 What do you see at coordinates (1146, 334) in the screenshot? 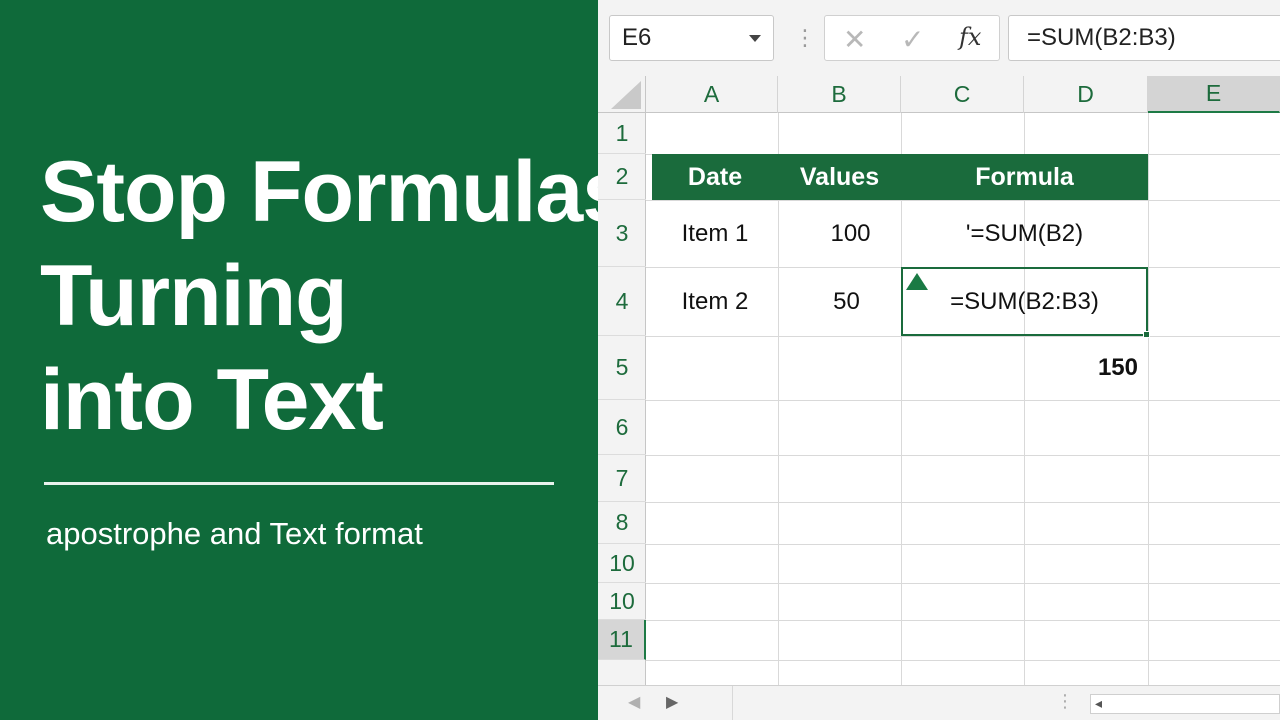
I see `fill-handle` at bounding box center [1146, 334].